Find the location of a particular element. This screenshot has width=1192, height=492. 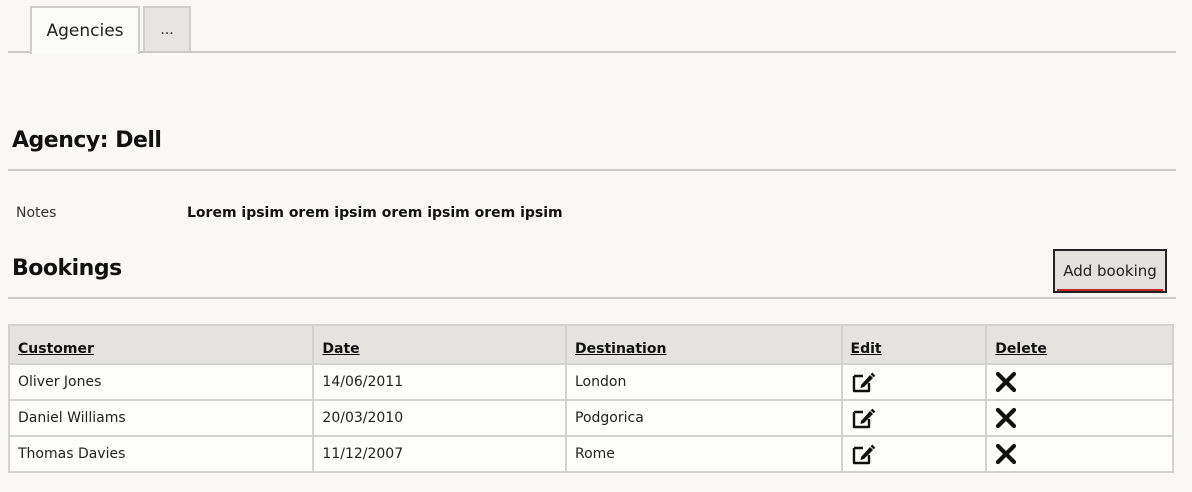

cell-destination: London is located at coordinates (704, 382).